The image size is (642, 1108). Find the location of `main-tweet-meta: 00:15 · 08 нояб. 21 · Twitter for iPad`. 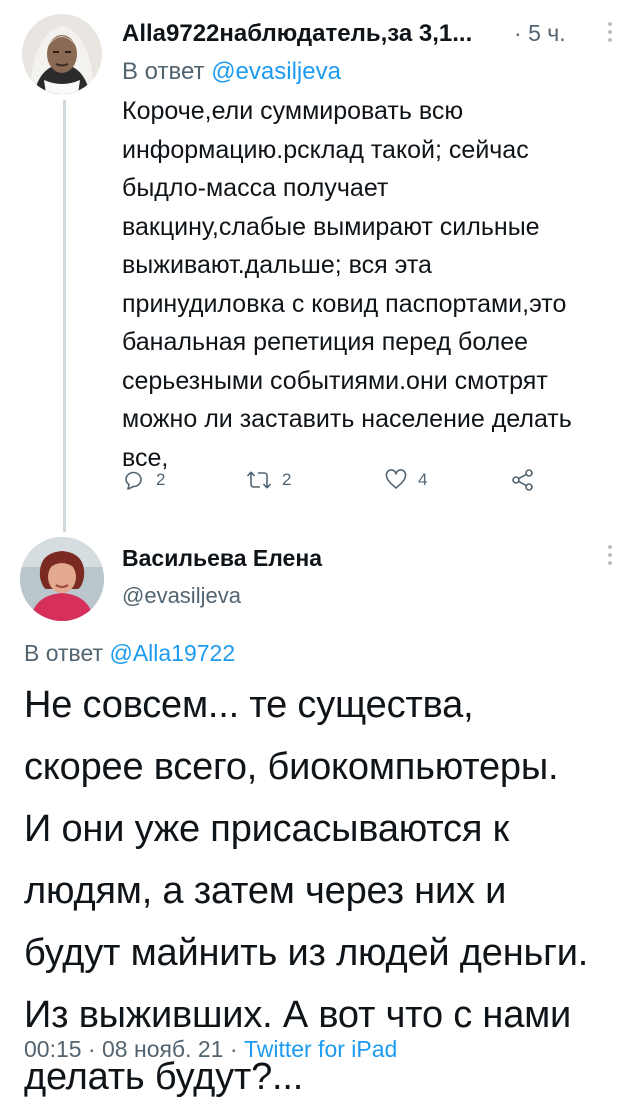

main-tweet-meta: 00:15 · 08 нояб. 21 · Twitter for iPad is located at coordinates (210, 1049).